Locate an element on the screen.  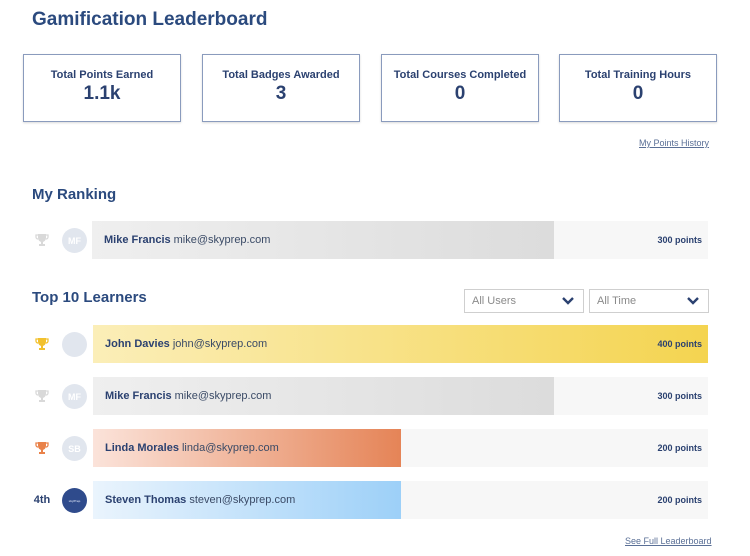
period-filter-select: All Time is located at coordinates (649, 301).